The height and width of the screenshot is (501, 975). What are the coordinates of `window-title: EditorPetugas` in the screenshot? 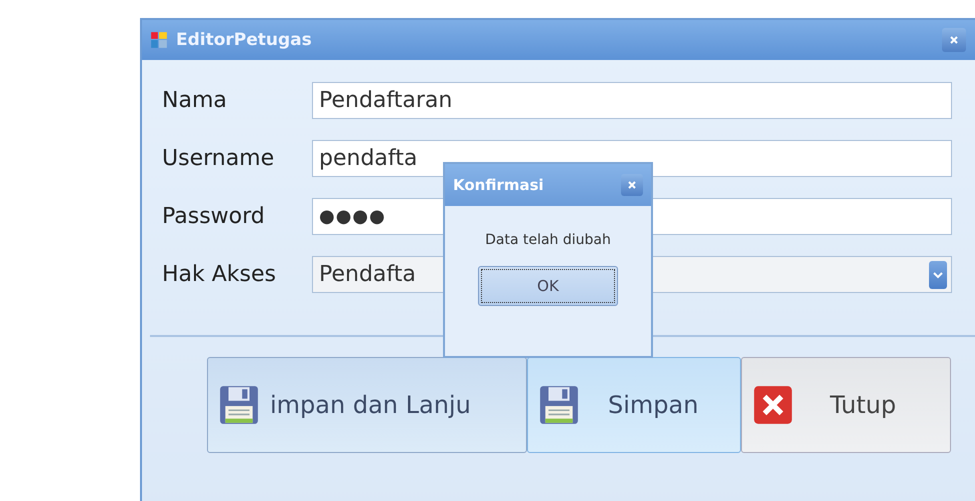 It's located at (244, 40).